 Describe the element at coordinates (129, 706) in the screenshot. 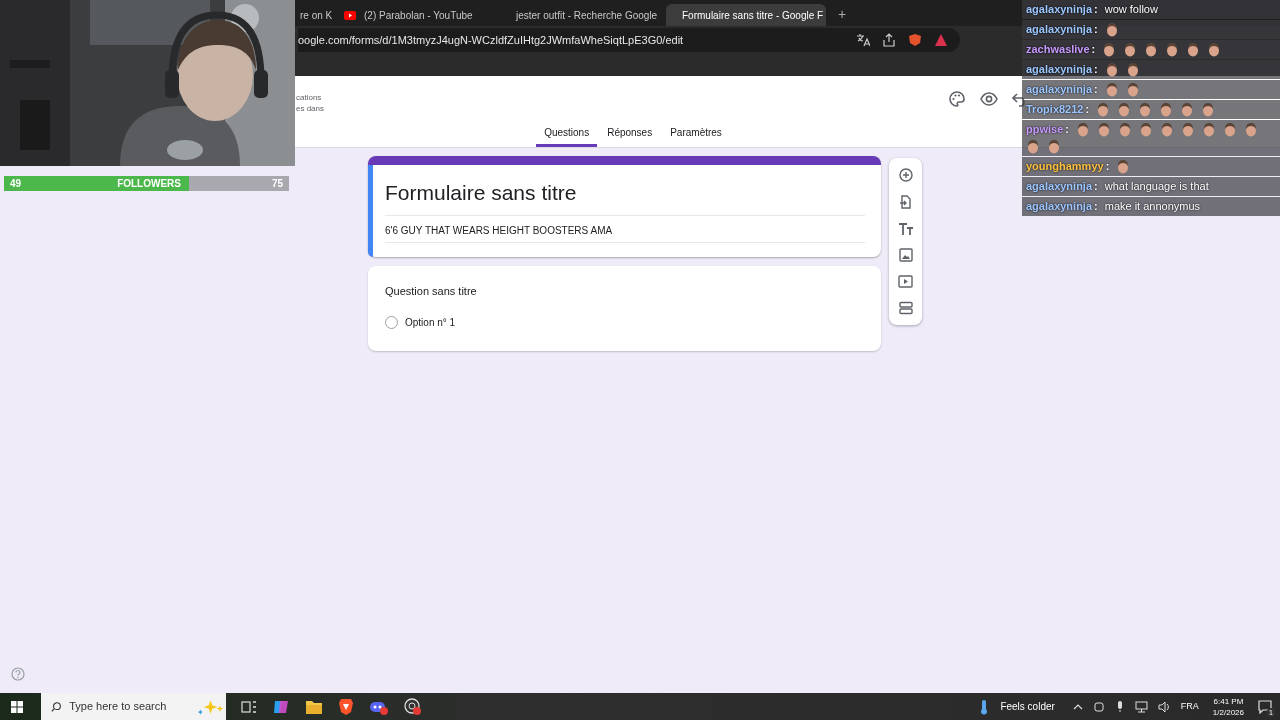

I see `search-input: Type here to search` at that location.